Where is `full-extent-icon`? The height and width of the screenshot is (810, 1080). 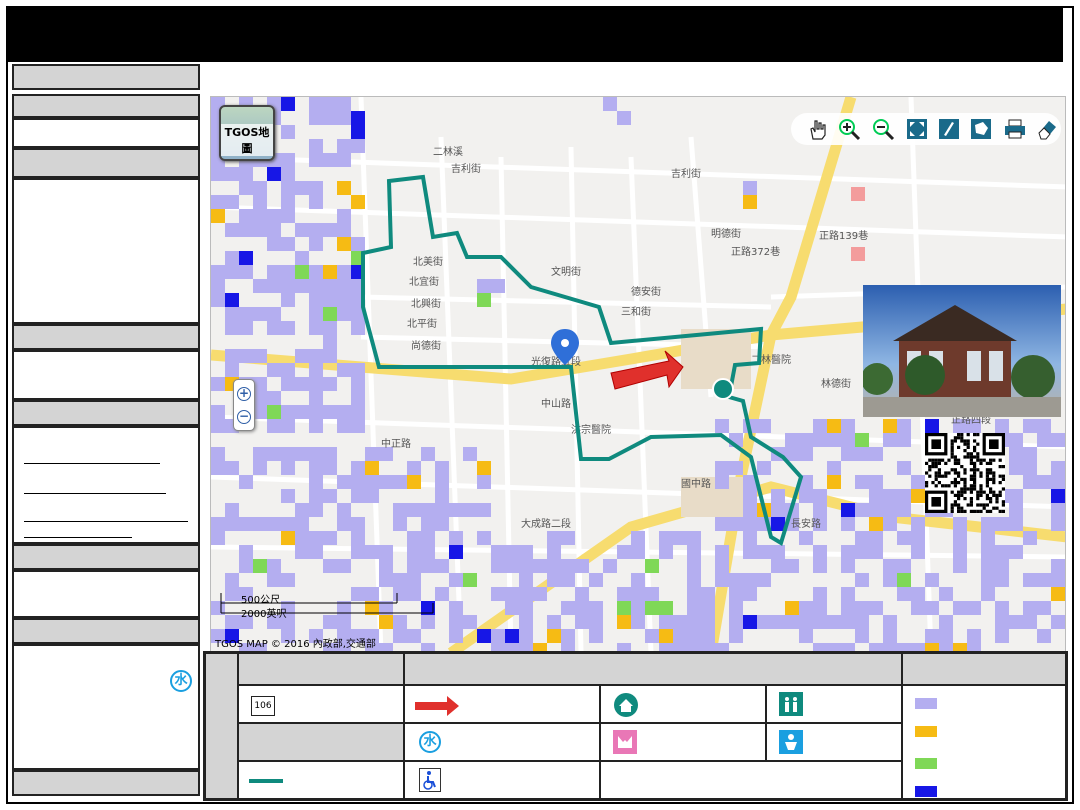 full-extent-icon is located at coordinates (917, 129).